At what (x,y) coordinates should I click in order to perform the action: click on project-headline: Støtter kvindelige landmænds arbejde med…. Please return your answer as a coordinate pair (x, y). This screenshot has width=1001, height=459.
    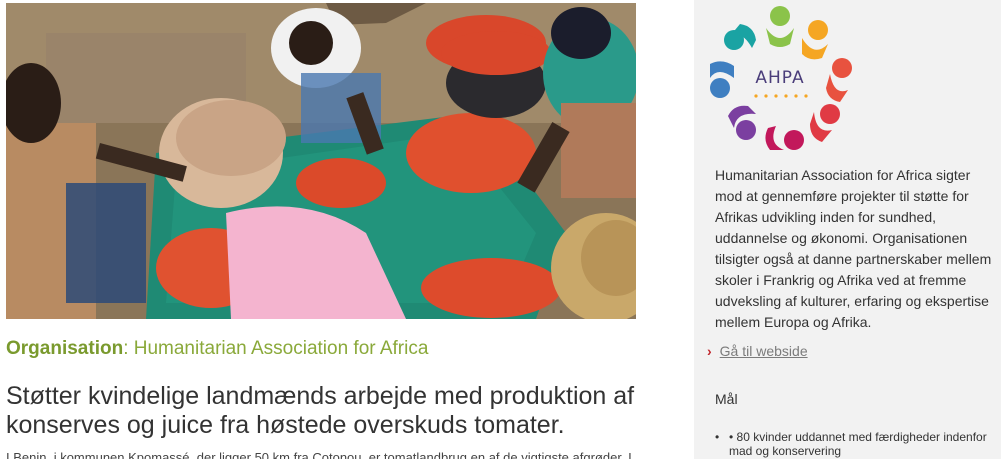
    Looking at the image, I should click on (320, 410).